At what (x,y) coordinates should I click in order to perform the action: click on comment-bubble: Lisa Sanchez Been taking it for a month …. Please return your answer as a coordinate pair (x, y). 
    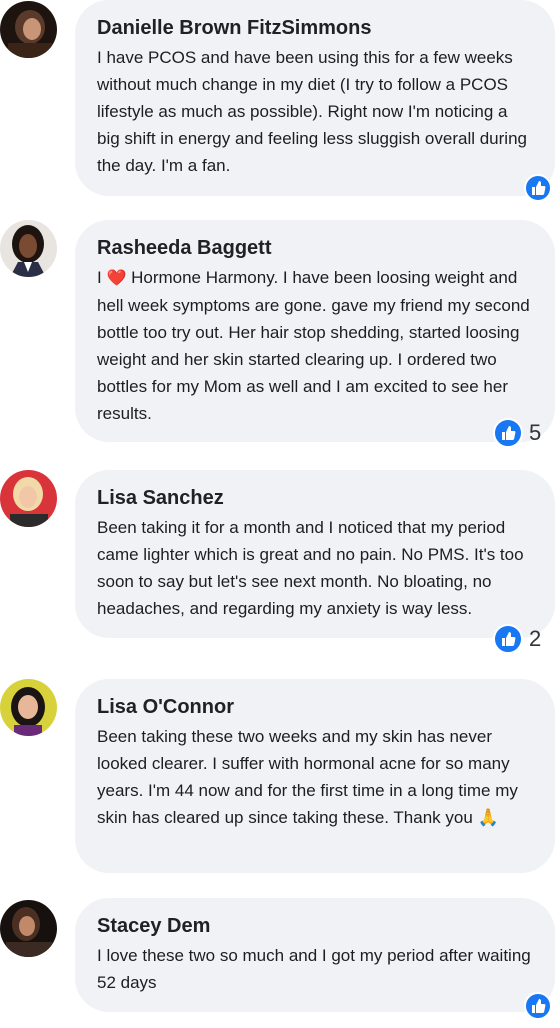
    Looking at the image, I should click on (315, 554).